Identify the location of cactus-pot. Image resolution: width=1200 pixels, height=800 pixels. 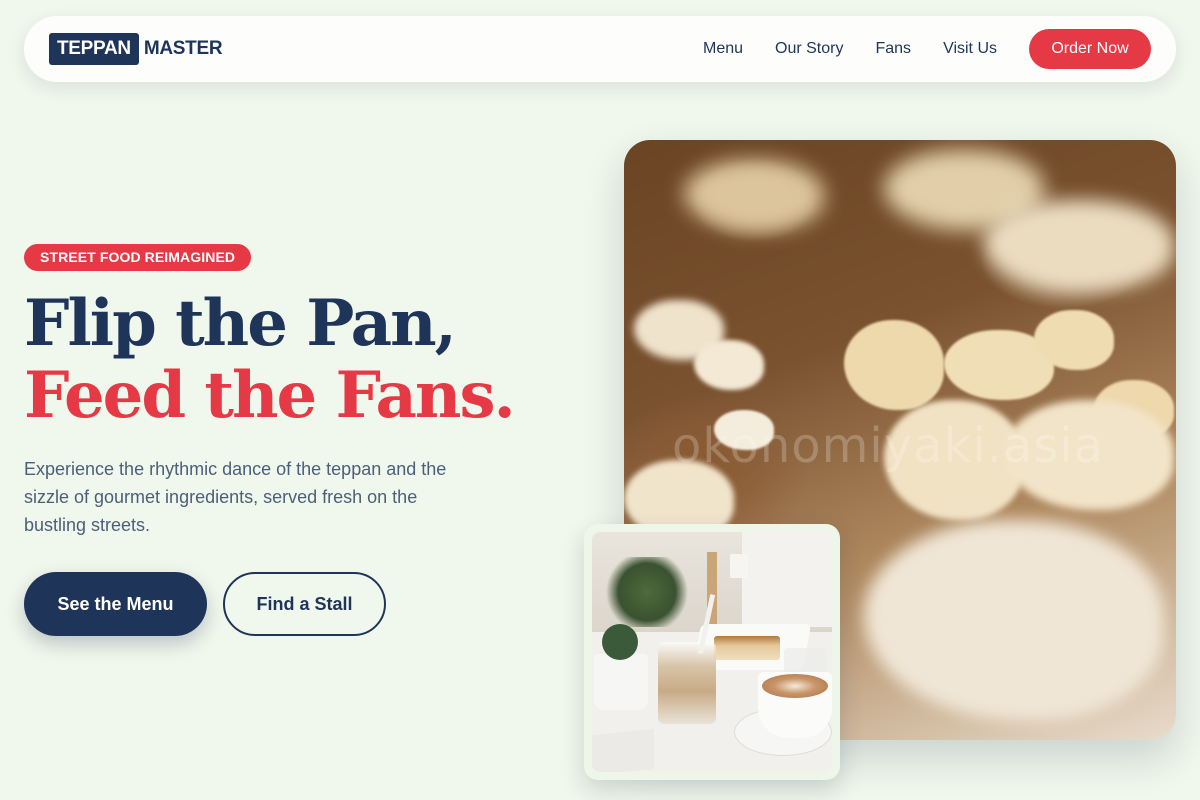
(621, 682).